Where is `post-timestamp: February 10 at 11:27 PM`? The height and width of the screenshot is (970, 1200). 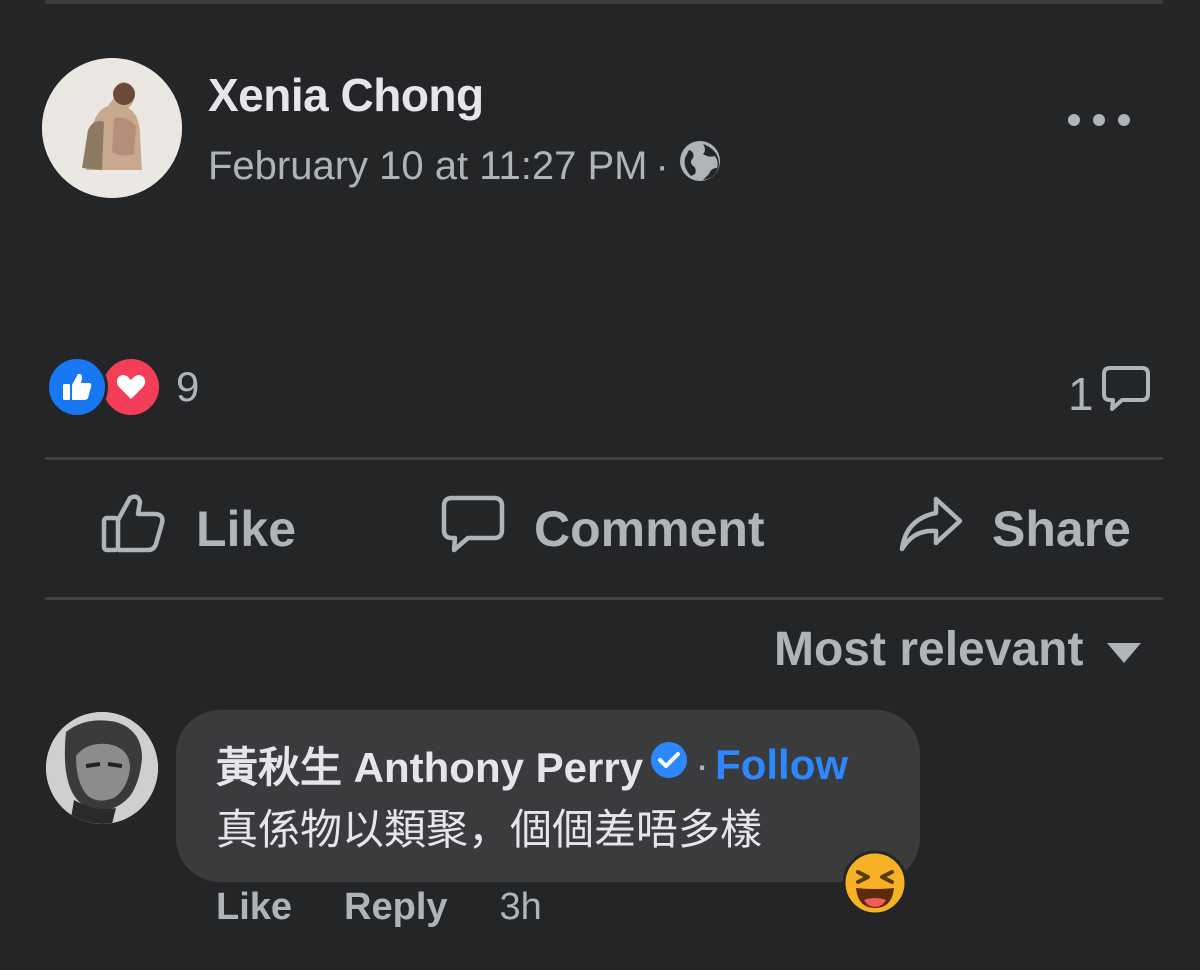 post-timestamp: February 10 at 11:27 PM is located at coordinates (428, 166).